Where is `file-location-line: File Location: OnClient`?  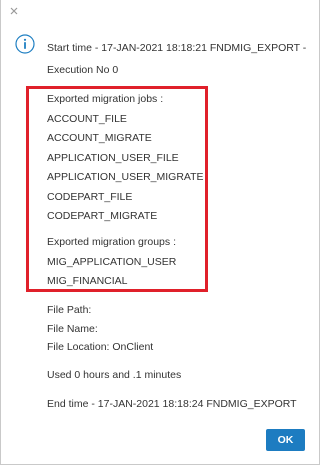
file-location-line: File Location: OnClient is located at coordinates (100, 347).